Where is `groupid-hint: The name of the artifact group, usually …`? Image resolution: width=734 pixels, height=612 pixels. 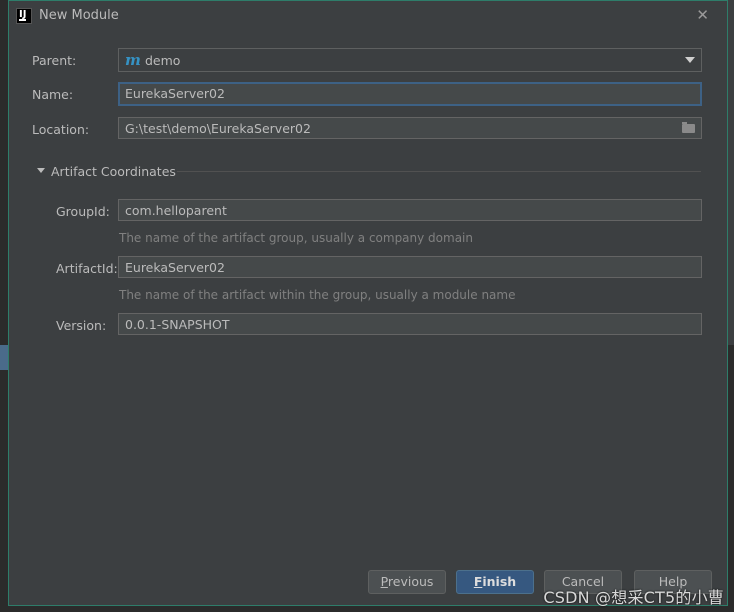
groupid-hint: The name of the artifact group, usually … is located at coordinates (296, 238).